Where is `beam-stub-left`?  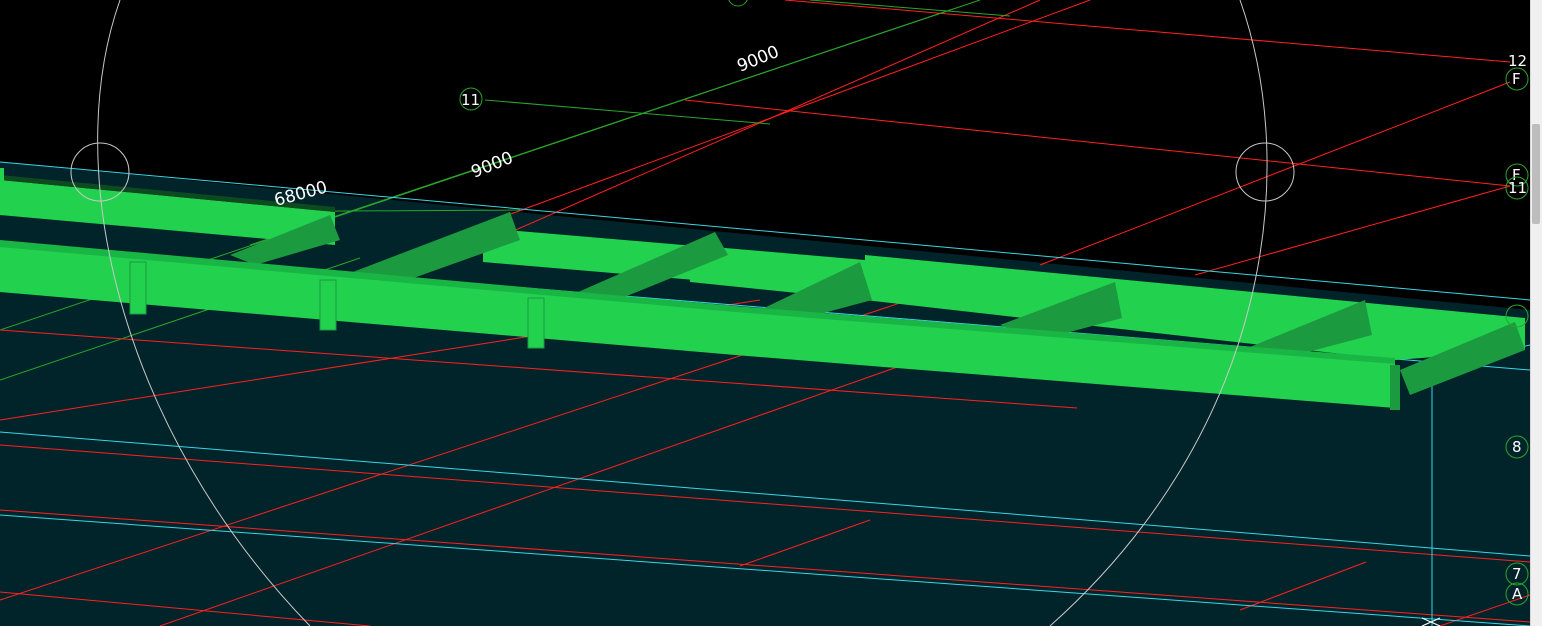
beam-stub-left is located at coordinates (2, 176).